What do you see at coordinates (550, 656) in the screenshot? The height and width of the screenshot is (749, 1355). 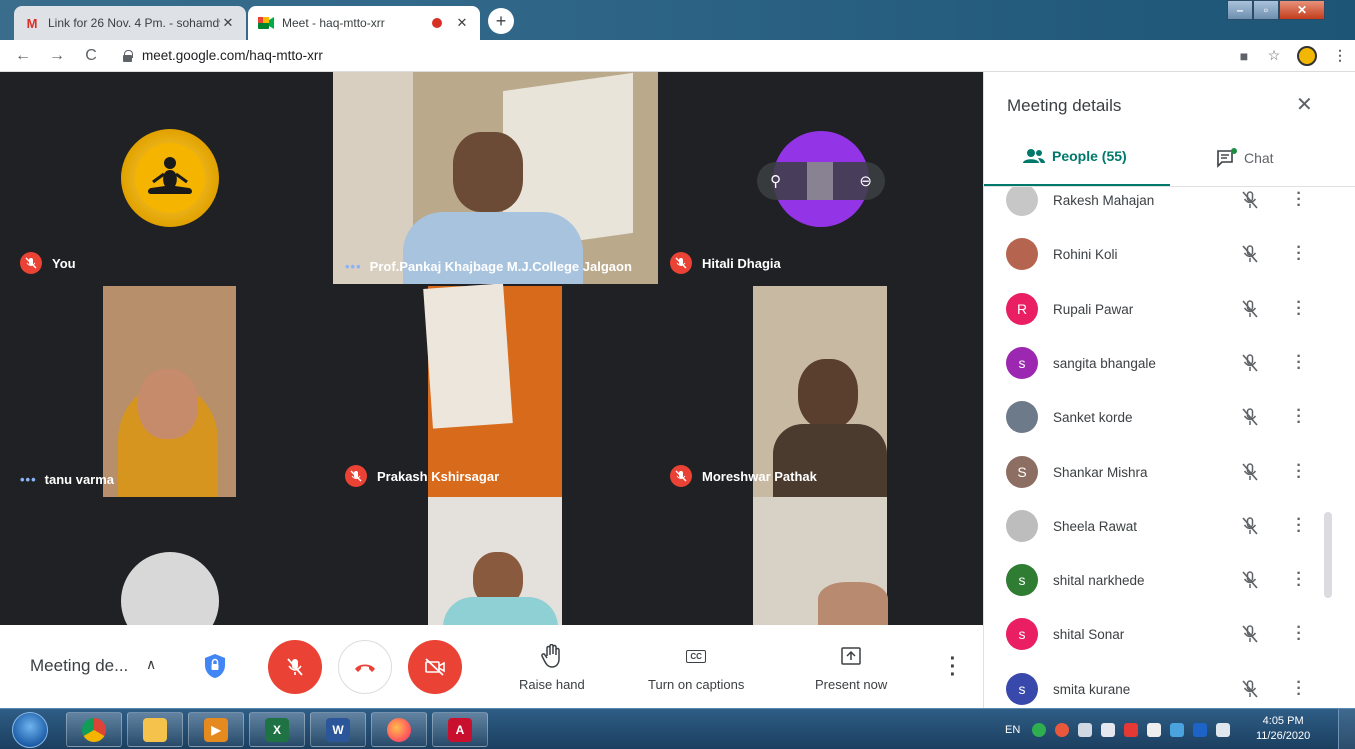 I see `hand-icon` at bounding box center [550, 656].